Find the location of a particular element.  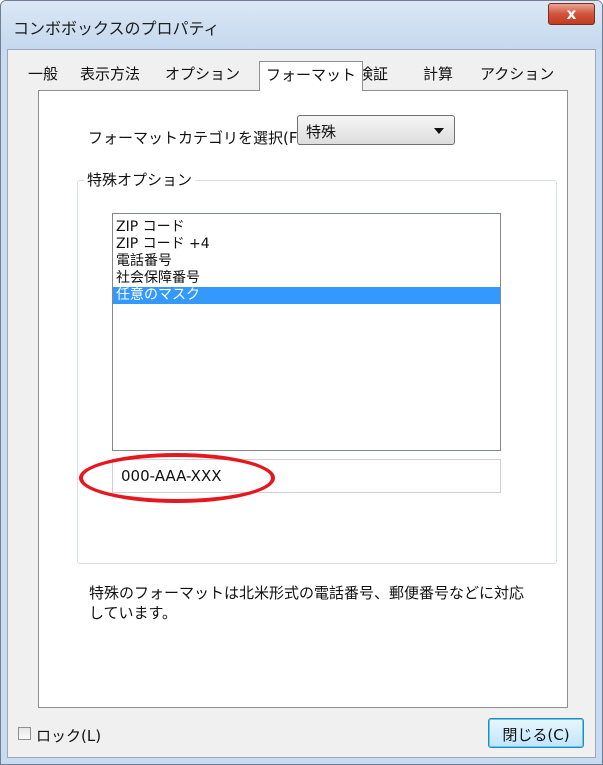

chevron-down-icon is located at coordinates (439, 131).